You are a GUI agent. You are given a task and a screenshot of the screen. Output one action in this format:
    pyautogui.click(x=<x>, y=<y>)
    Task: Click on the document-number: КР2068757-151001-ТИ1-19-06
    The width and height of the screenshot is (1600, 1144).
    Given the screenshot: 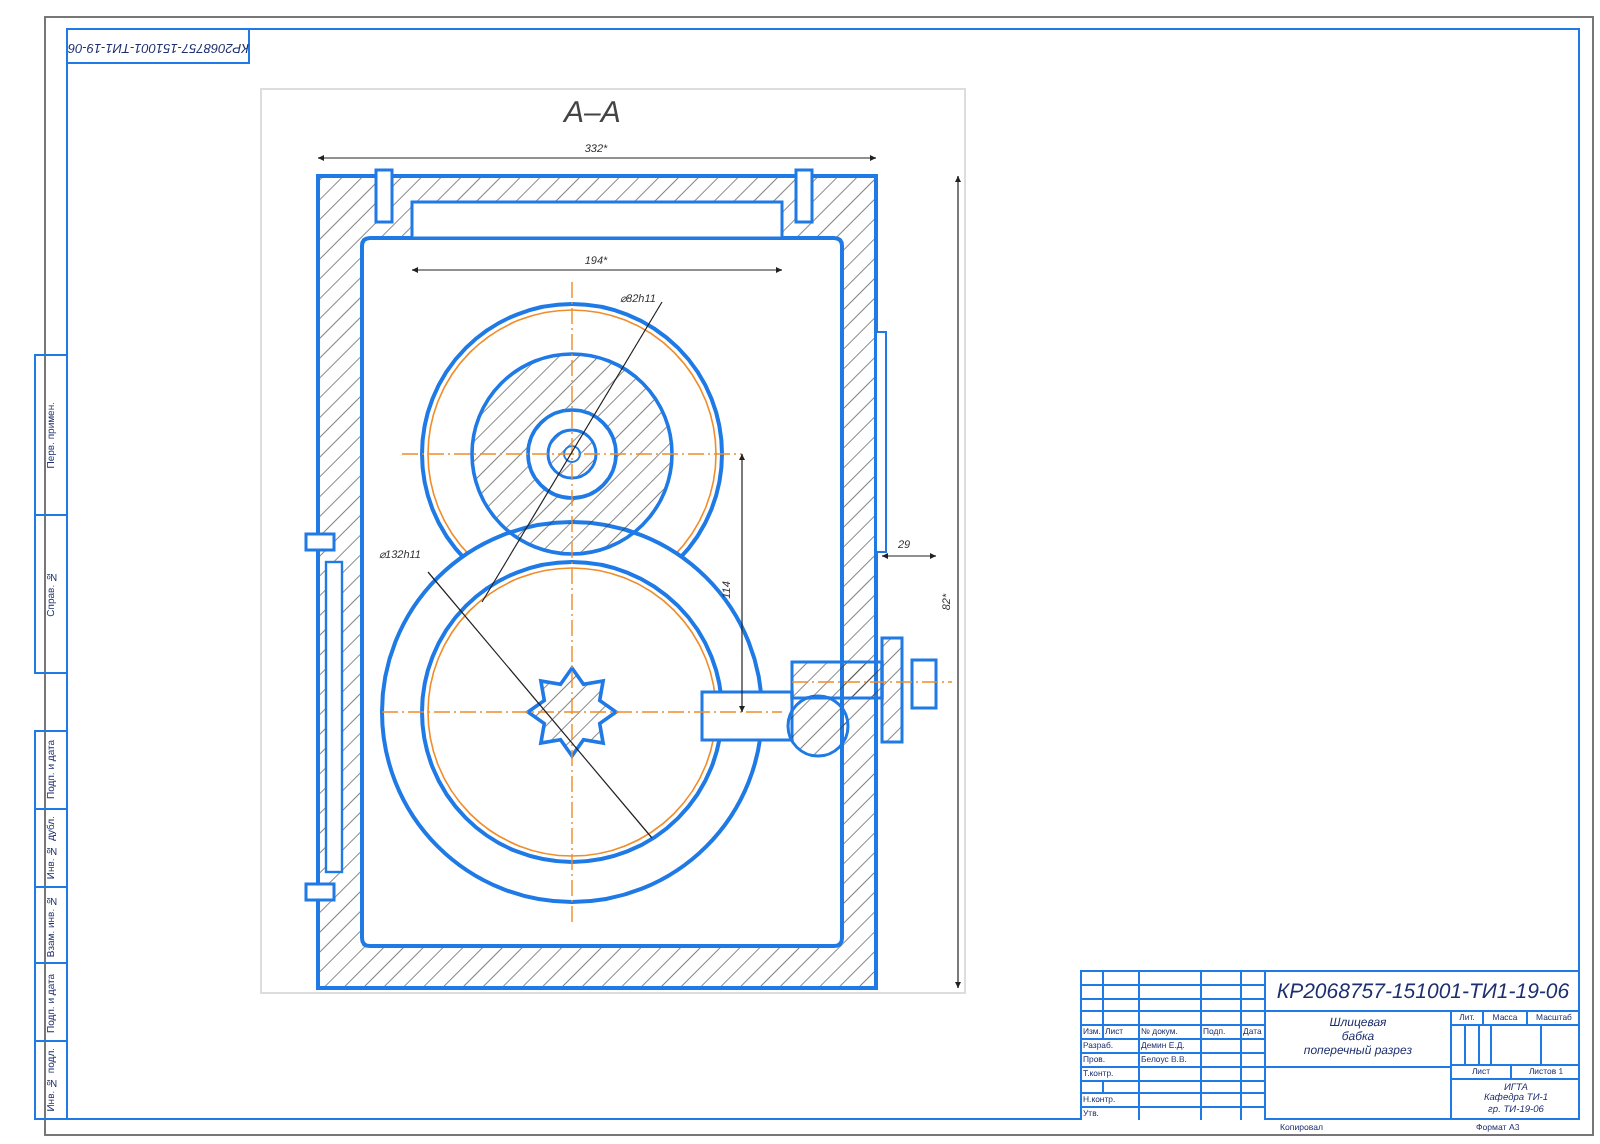 What is the action you would take?
    pyautogui.click(x=1423, y=991)
    